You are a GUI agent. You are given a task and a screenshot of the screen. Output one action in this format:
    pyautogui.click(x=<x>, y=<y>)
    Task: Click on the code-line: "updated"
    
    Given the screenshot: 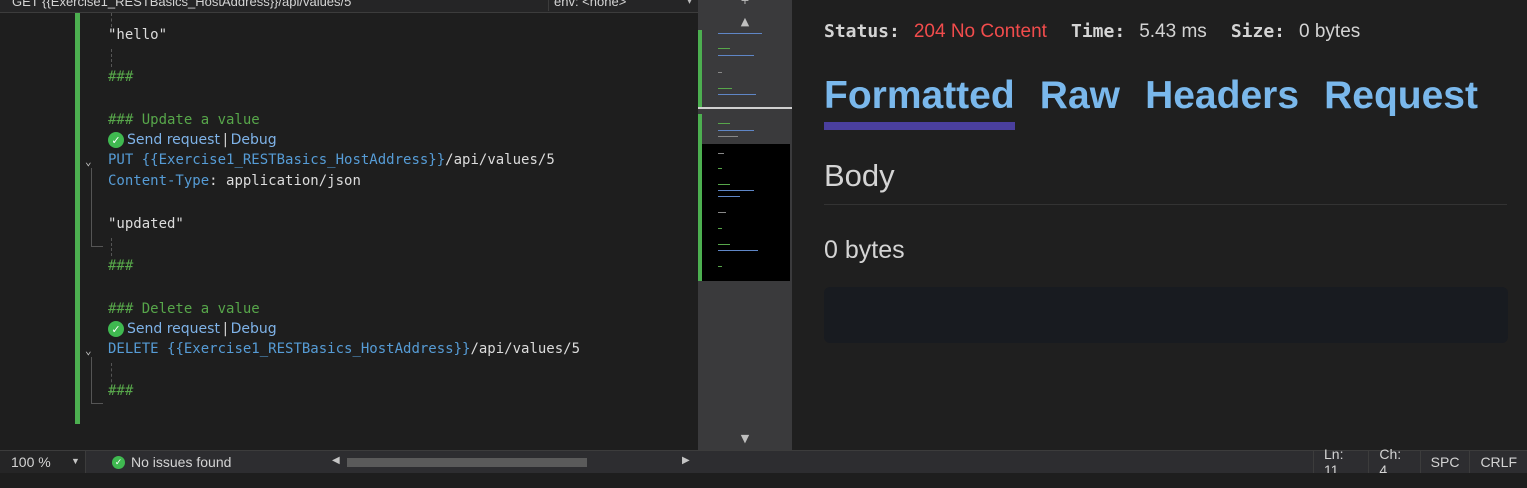 What is the action you would take?
    pyautogui.click(x=146, y=224)
    